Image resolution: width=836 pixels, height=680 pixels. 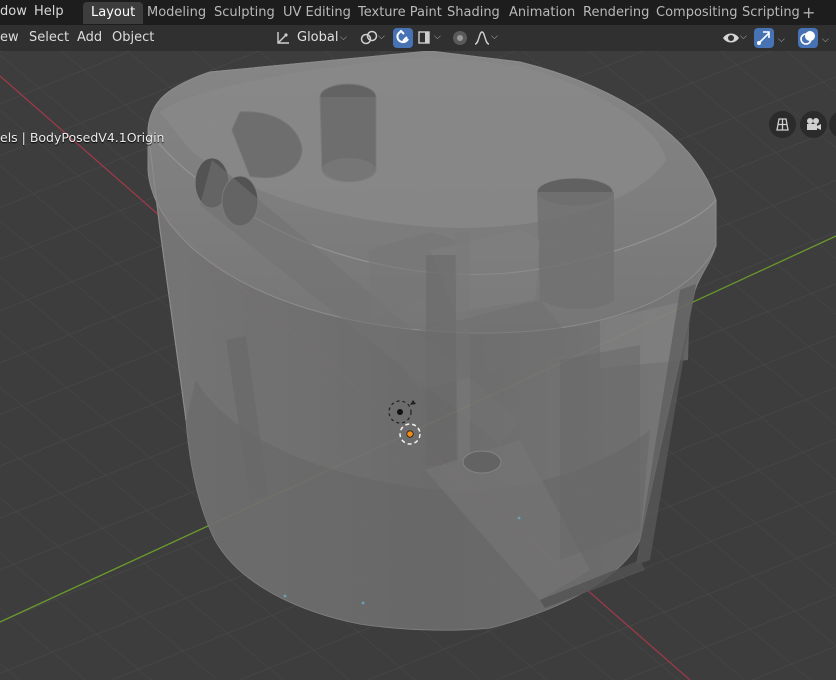 I want to click on tab-sculpting: Sculpting, so click(x=244, y=13).